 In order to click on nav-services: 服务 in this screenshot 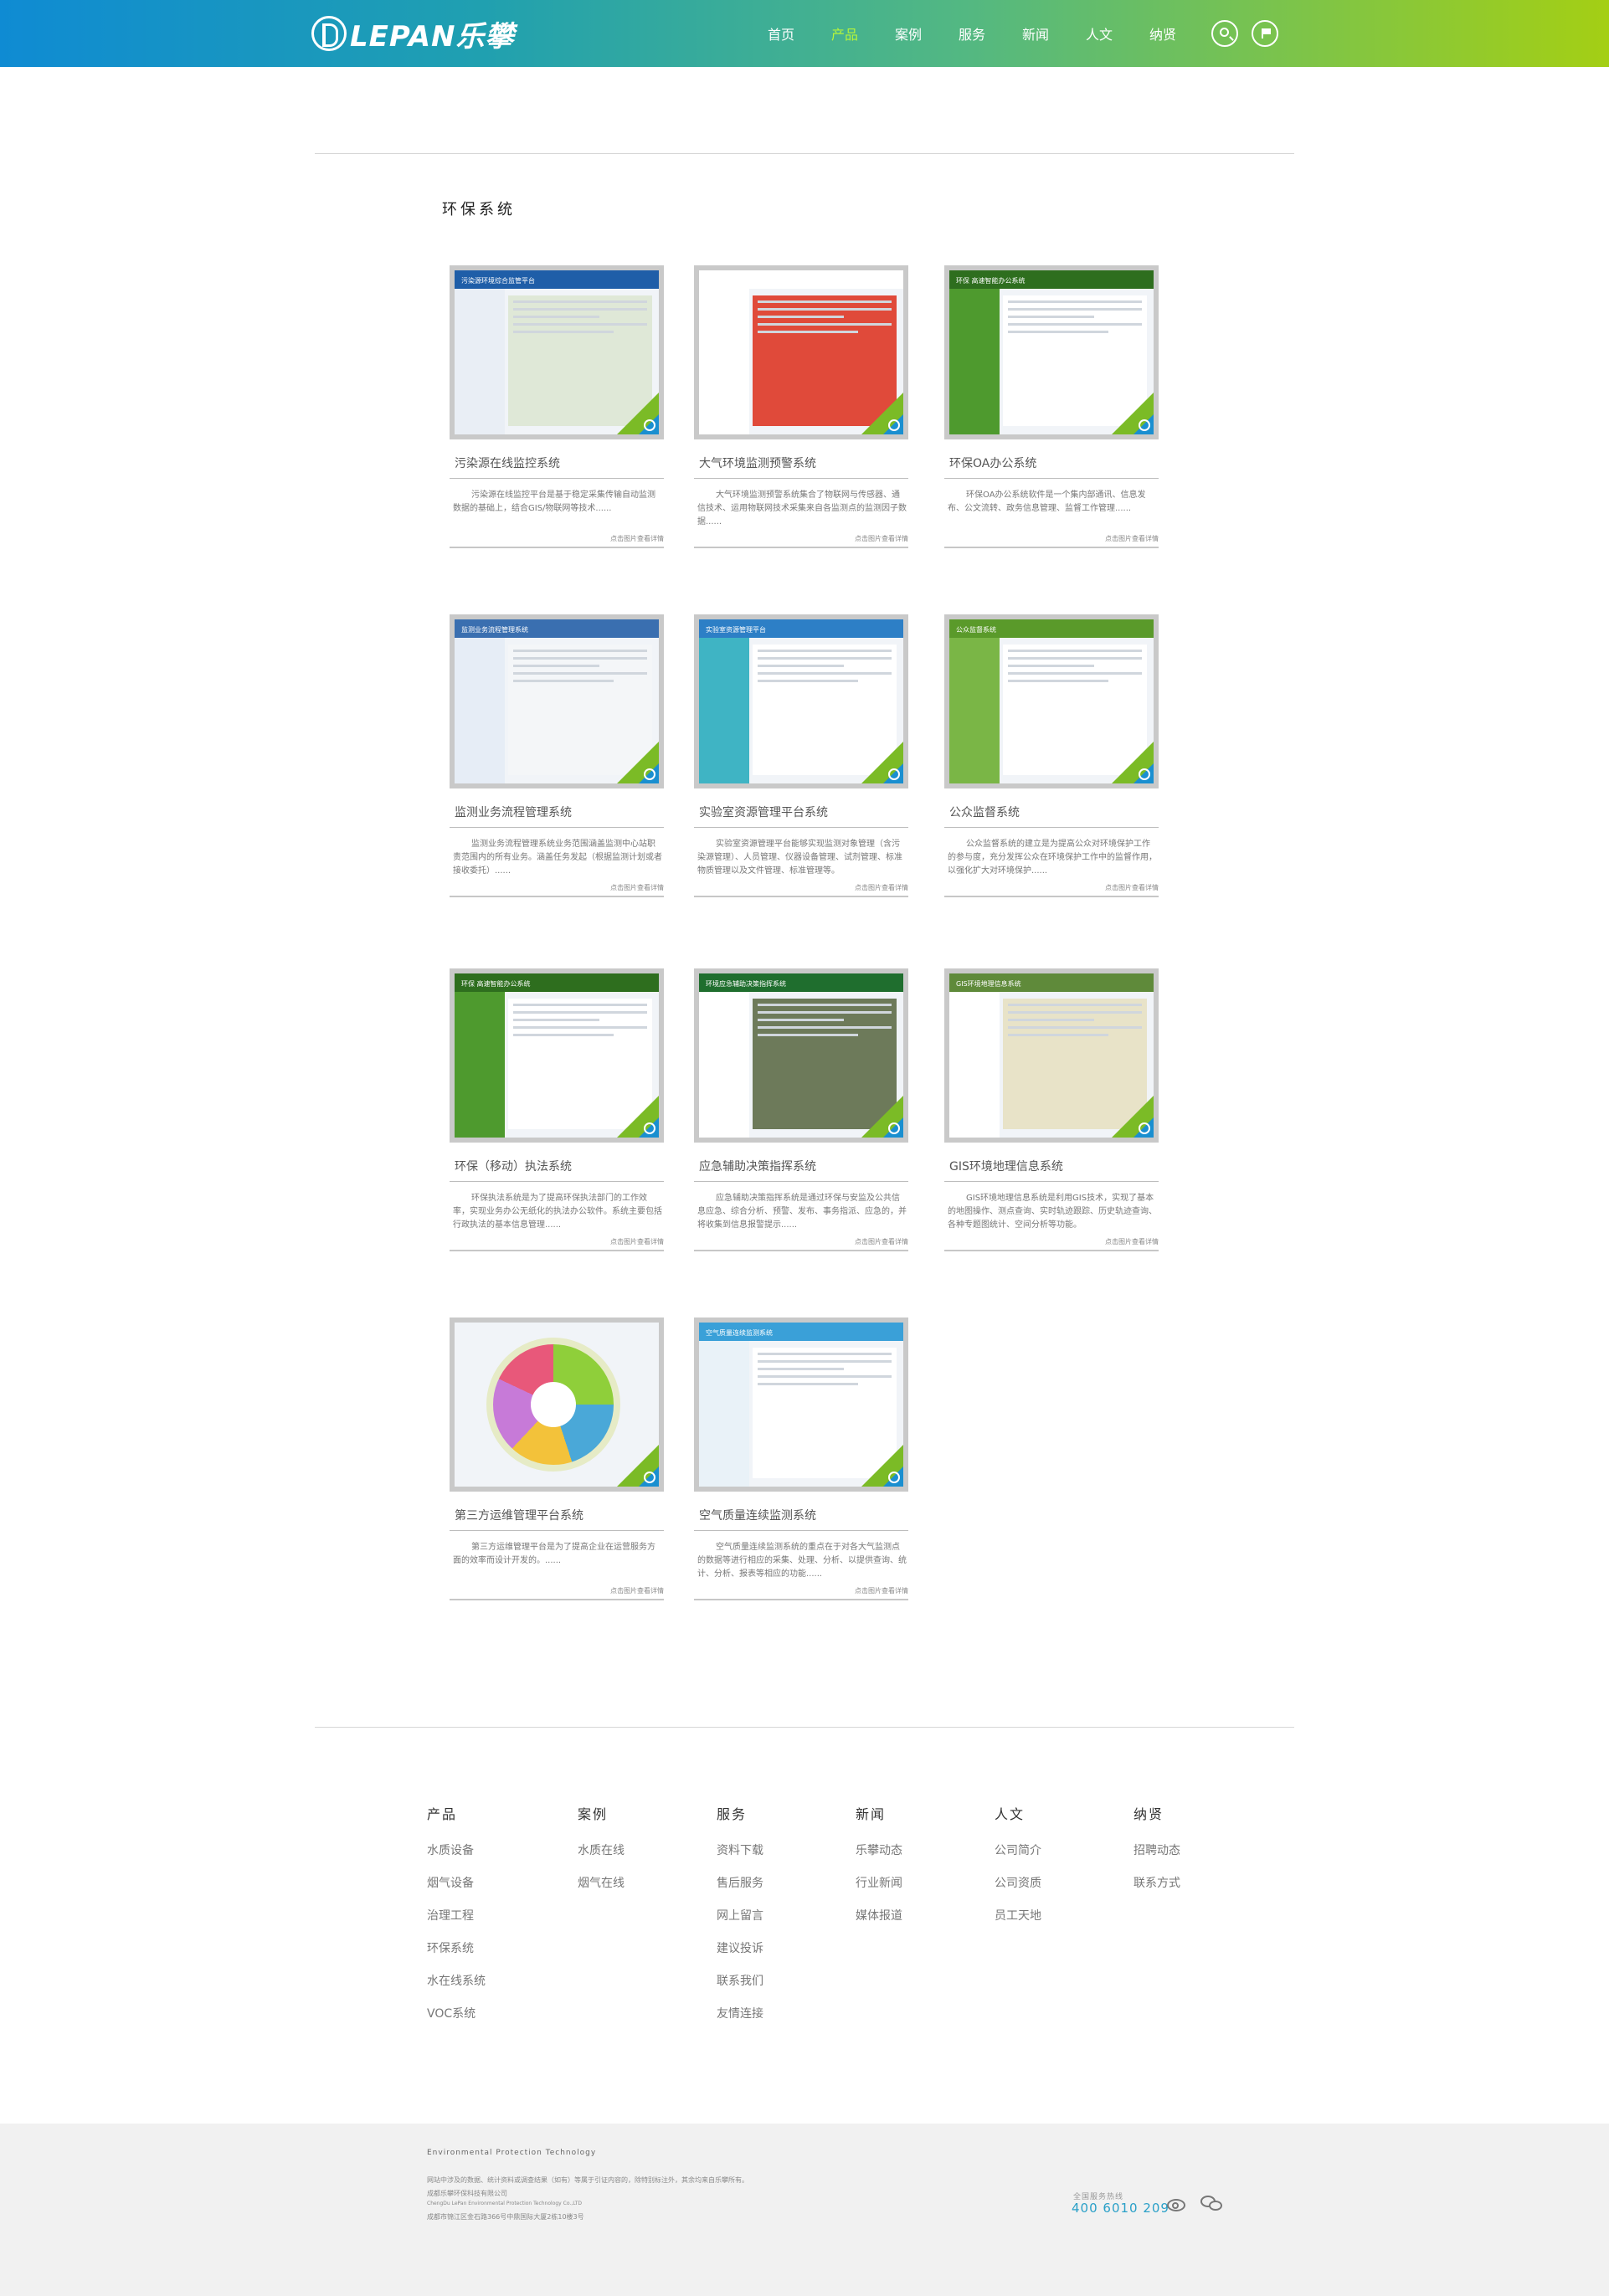, I will do `click(972, 33)`.